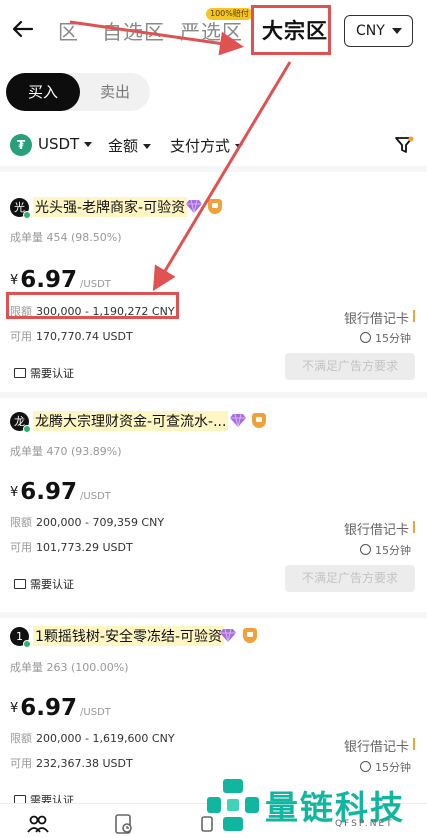  I want to click on funnel-icon, so click(404, 145).